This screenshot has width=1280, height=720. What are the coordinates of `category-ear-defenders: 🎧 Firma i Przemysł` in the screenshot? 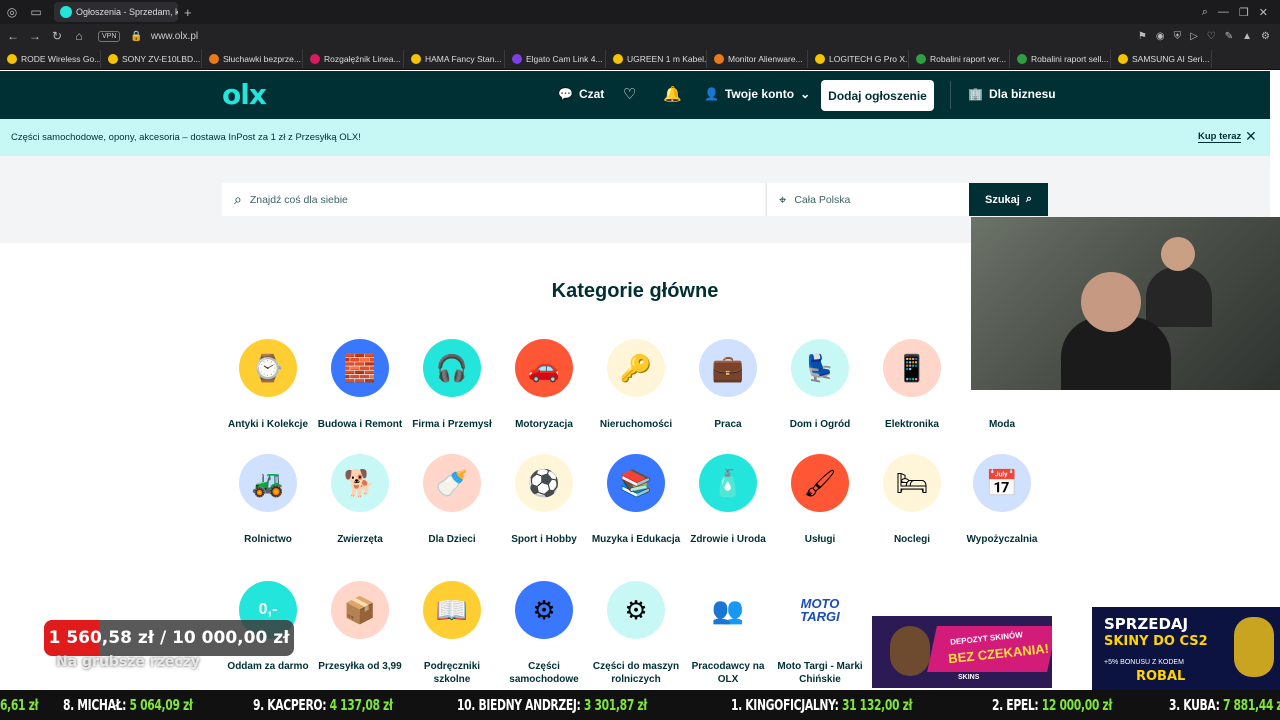 It's located at (452, 385).